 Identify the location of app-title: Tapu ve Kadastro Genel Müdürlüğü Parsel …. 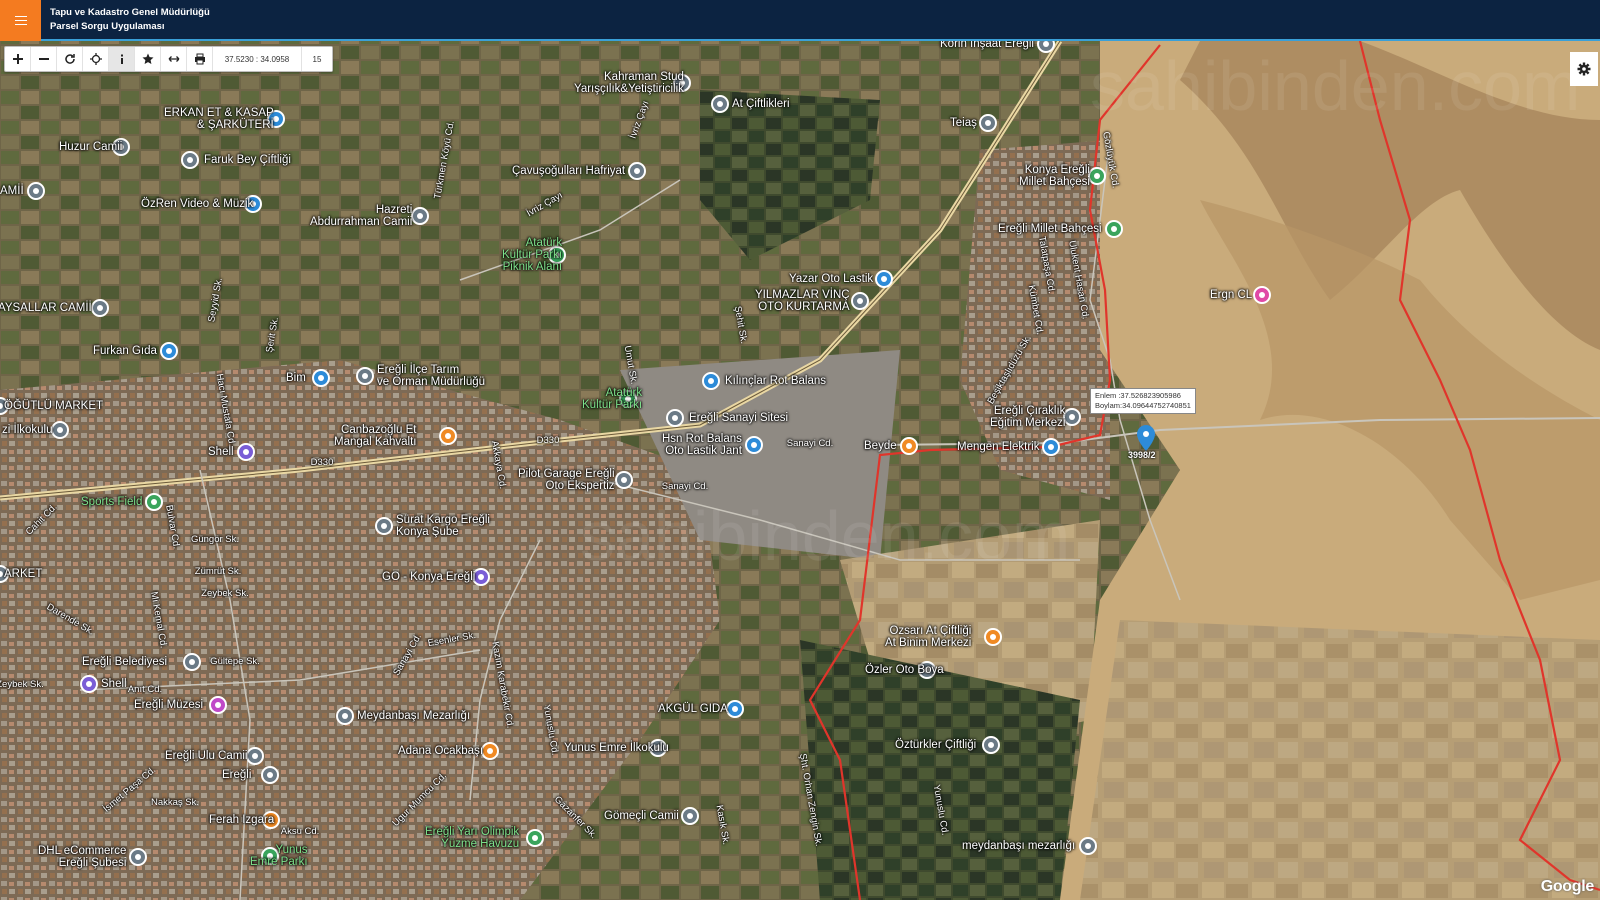
(130, 20).